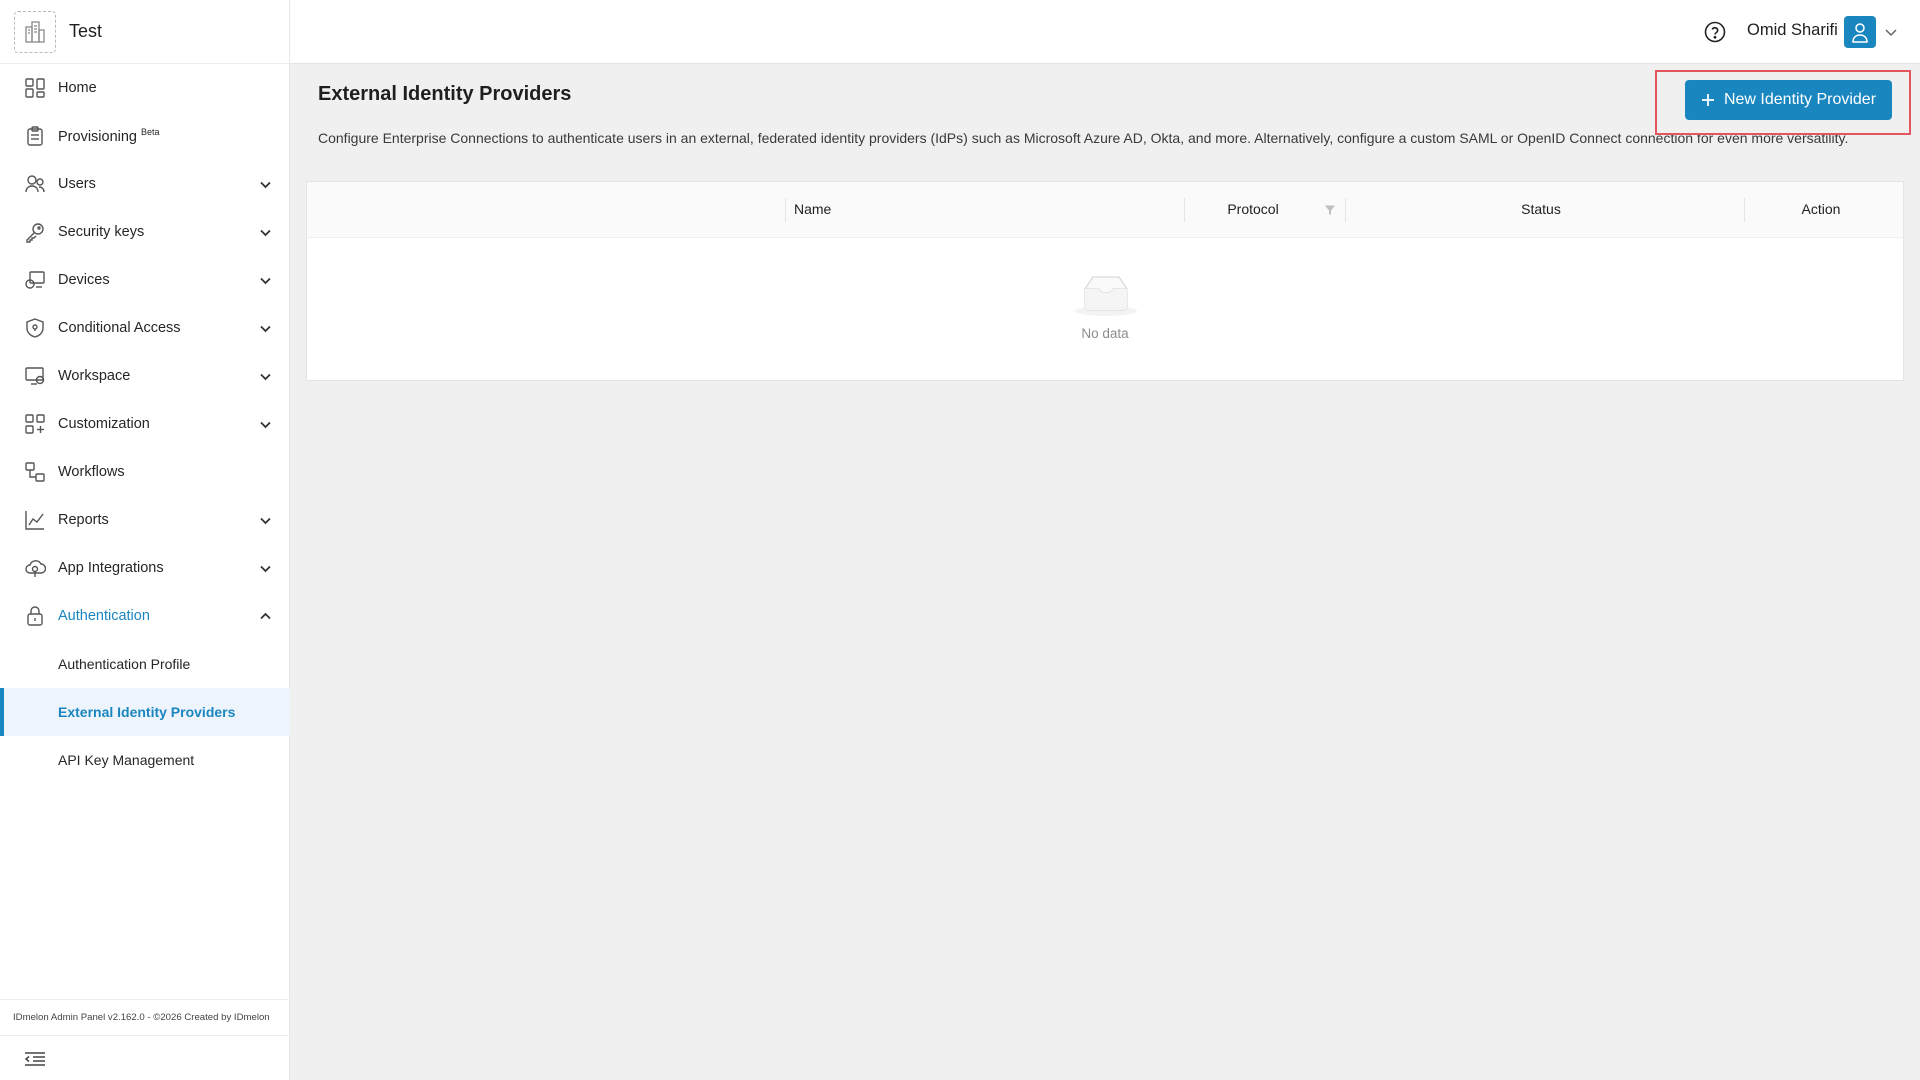 The width and height of the screenshot is (1920, 1080). I want to click on sidebar-subitem-label: Authentication Profile, so click(124, 664).